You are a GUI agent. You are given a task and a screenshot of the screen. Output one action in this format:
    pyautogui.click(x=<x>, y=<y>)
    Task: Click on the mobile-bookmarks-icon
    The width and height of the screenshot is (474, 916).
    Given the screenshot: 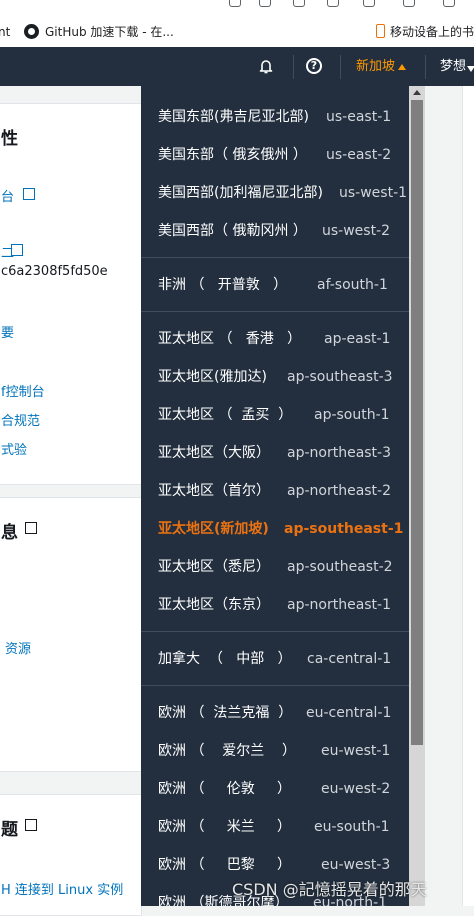 What is the action you would take?
    pyautogui.click(x=380, y=31)
    